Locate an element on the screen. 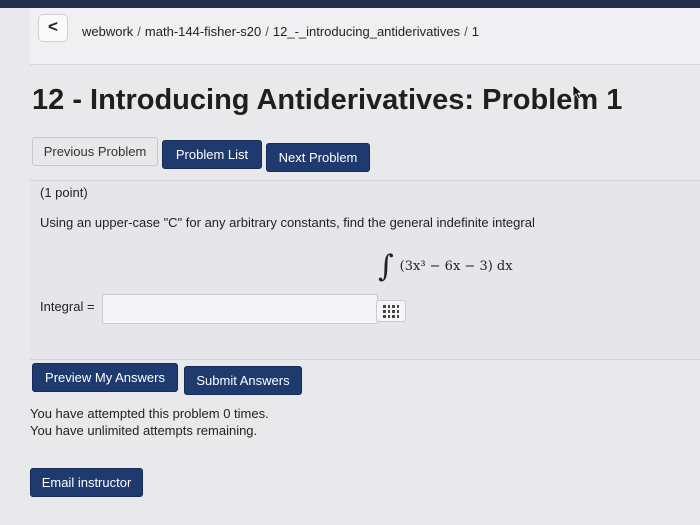  breadcrumb-item-course: math-144-fisher-s20 is located at coordinates (203, 31).